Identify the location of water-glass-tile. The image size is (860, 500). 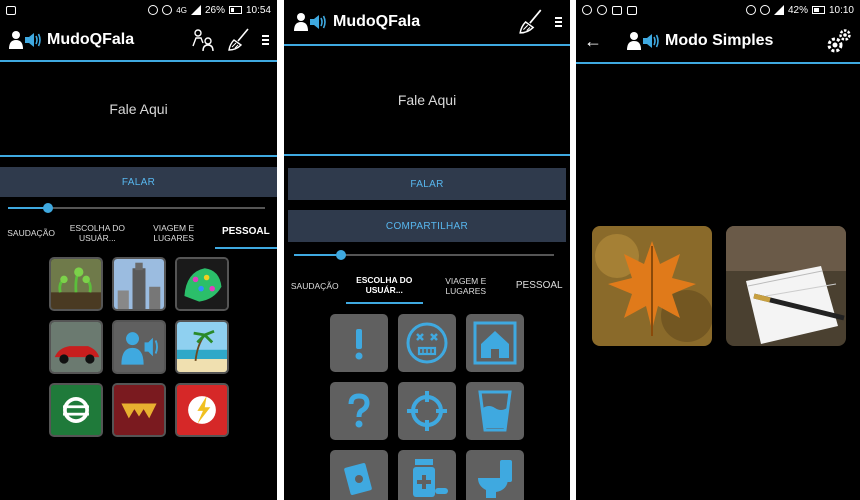
(495, 411).